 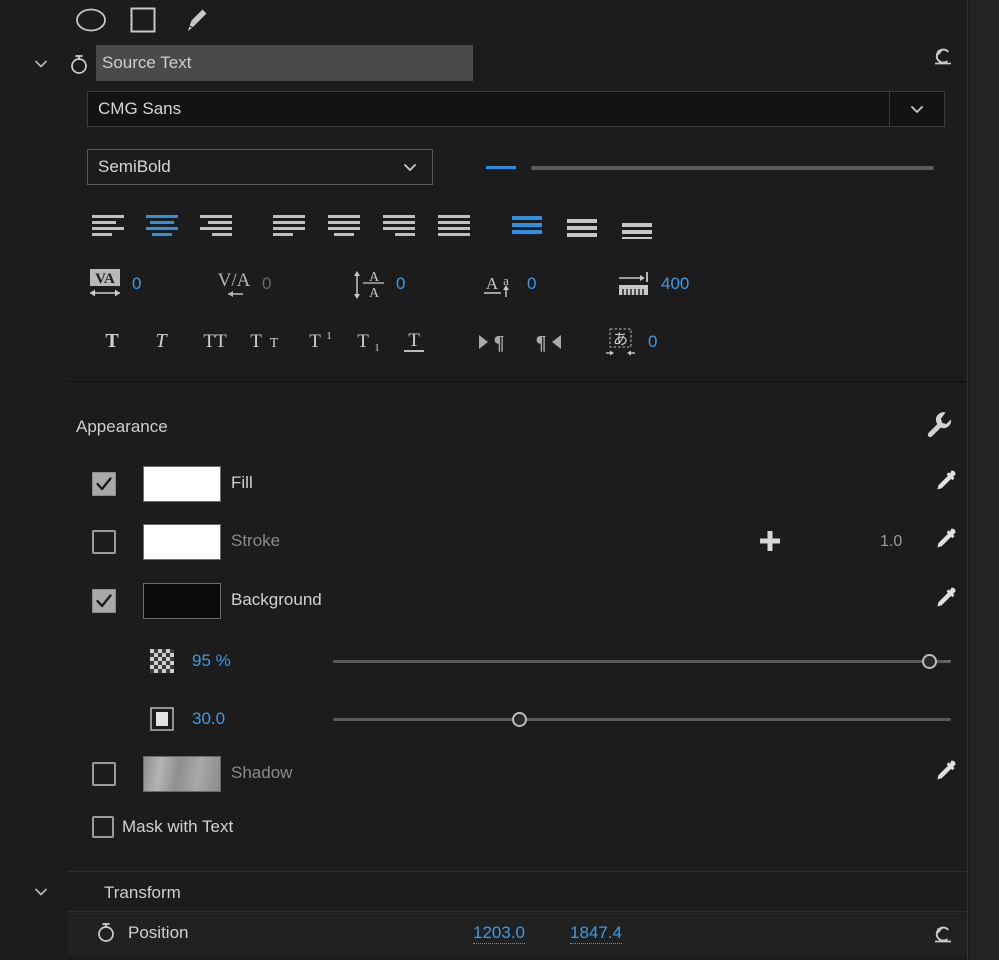 I want to click on justify-all-button, so click(x=454, y=225).